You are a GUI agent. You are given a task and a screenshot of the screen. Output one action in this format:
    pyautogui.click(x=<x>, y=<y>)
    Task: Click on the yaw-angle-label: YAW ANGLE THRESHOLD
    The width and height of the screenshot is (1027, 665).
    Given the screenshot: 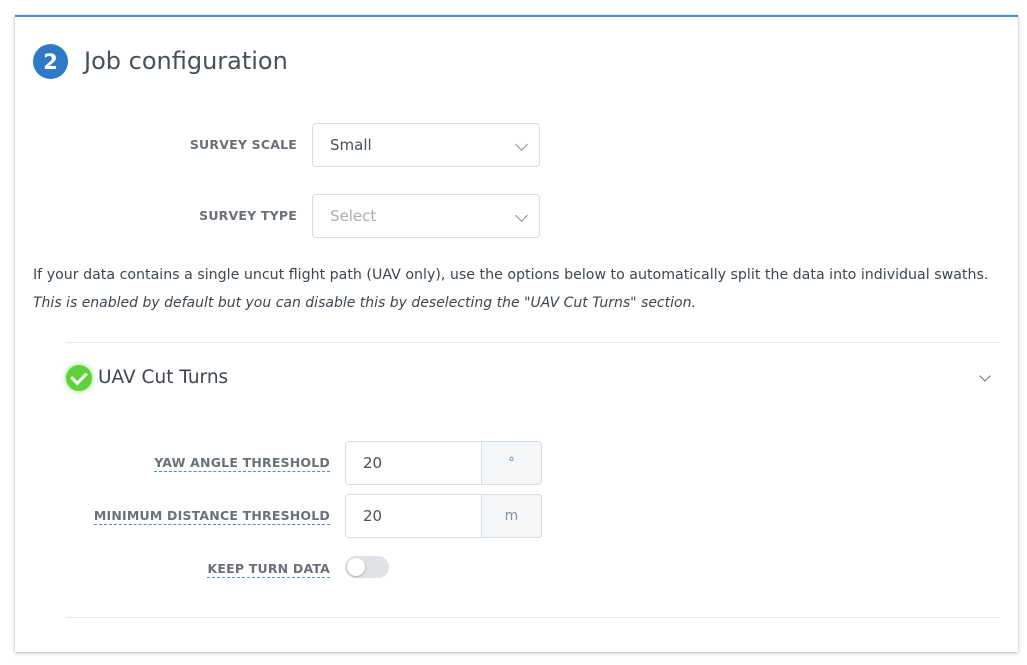 What is the action you would take?
    pyautogui.click(x=242, y=463)
    